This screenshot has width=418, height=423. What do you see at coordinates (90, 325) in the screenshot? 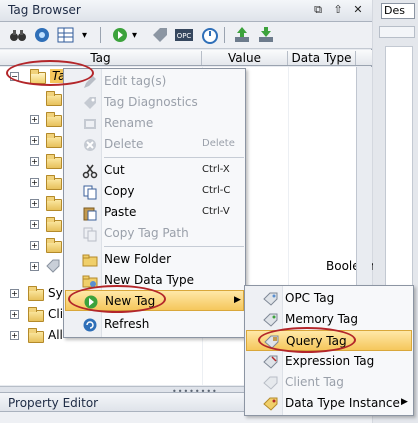
I see `refresh-icon` at bounding box center [90, 325].